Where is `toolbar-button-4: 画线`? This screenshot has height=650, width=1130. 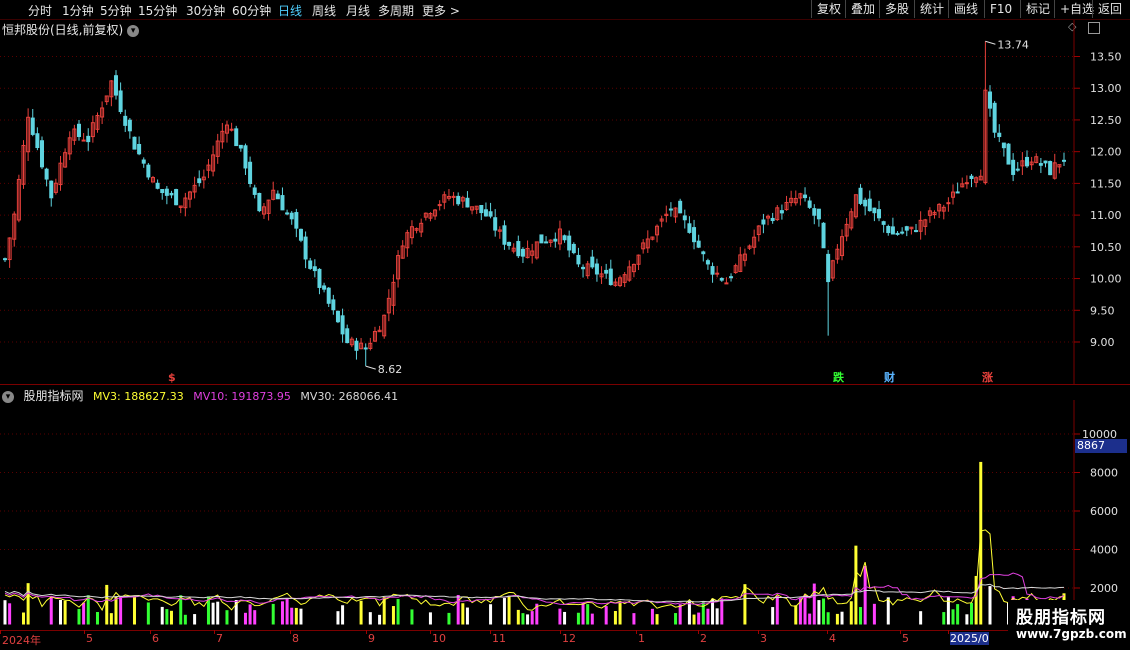 toolbar-button-4: 画线 is located at coordinates (965, 9).